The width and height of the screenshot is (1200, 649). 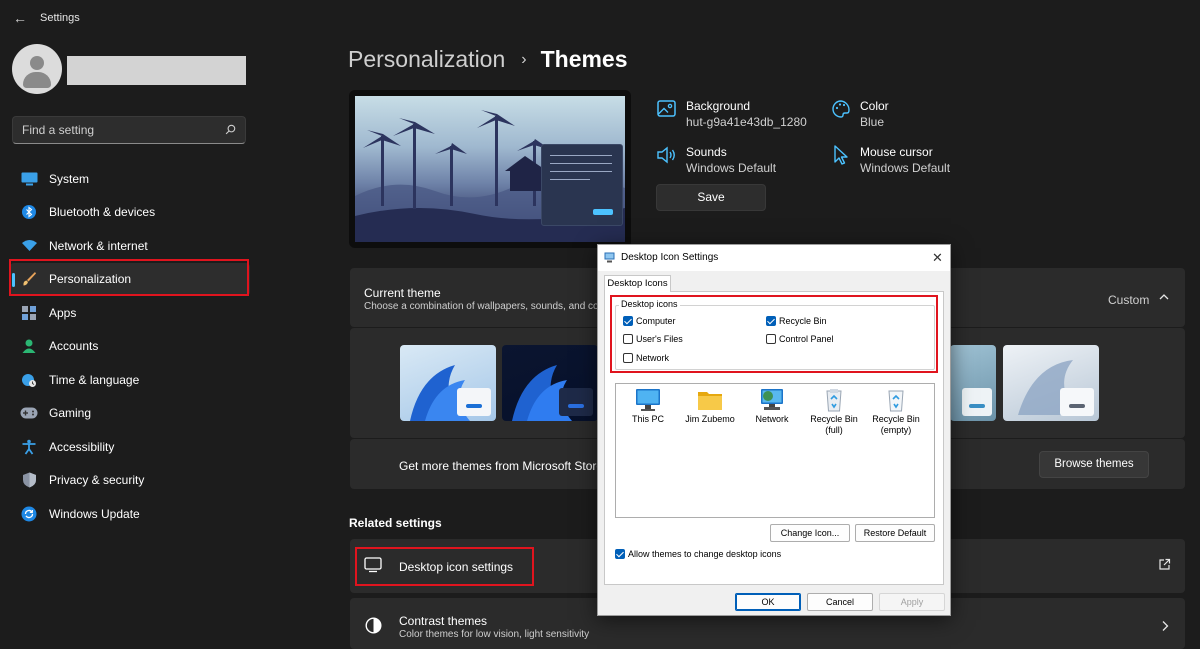 I want to click on sidebar-item-time-language: Time & language, so click(x=130, y=380).